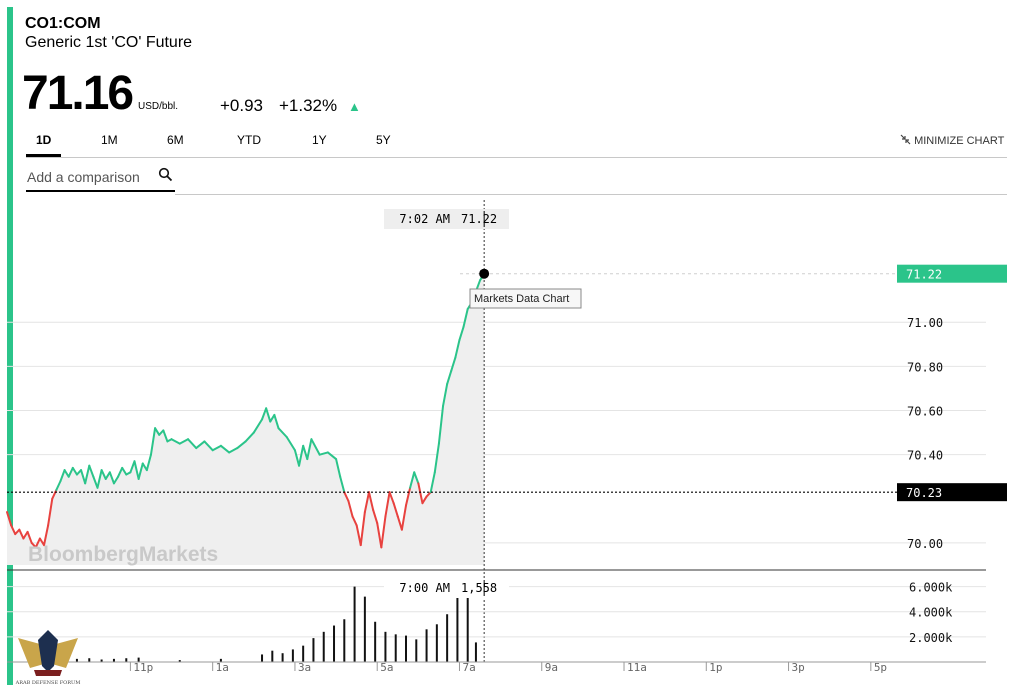  Describe the element at coordinates (798, 667) in the screenshot. I see `time-tick-label: 3p` at that location.